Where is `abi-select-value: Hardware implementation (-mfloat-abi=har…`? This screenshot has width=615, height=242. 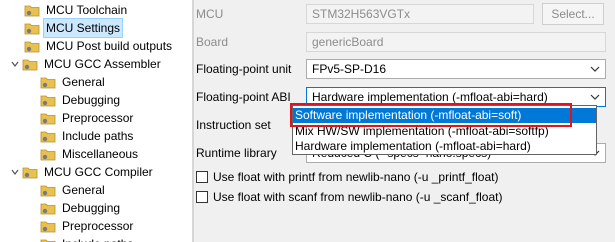 abi-select-value: Hardware implementation (-mfloat-abi=har… is located at coordinates (430, 97).